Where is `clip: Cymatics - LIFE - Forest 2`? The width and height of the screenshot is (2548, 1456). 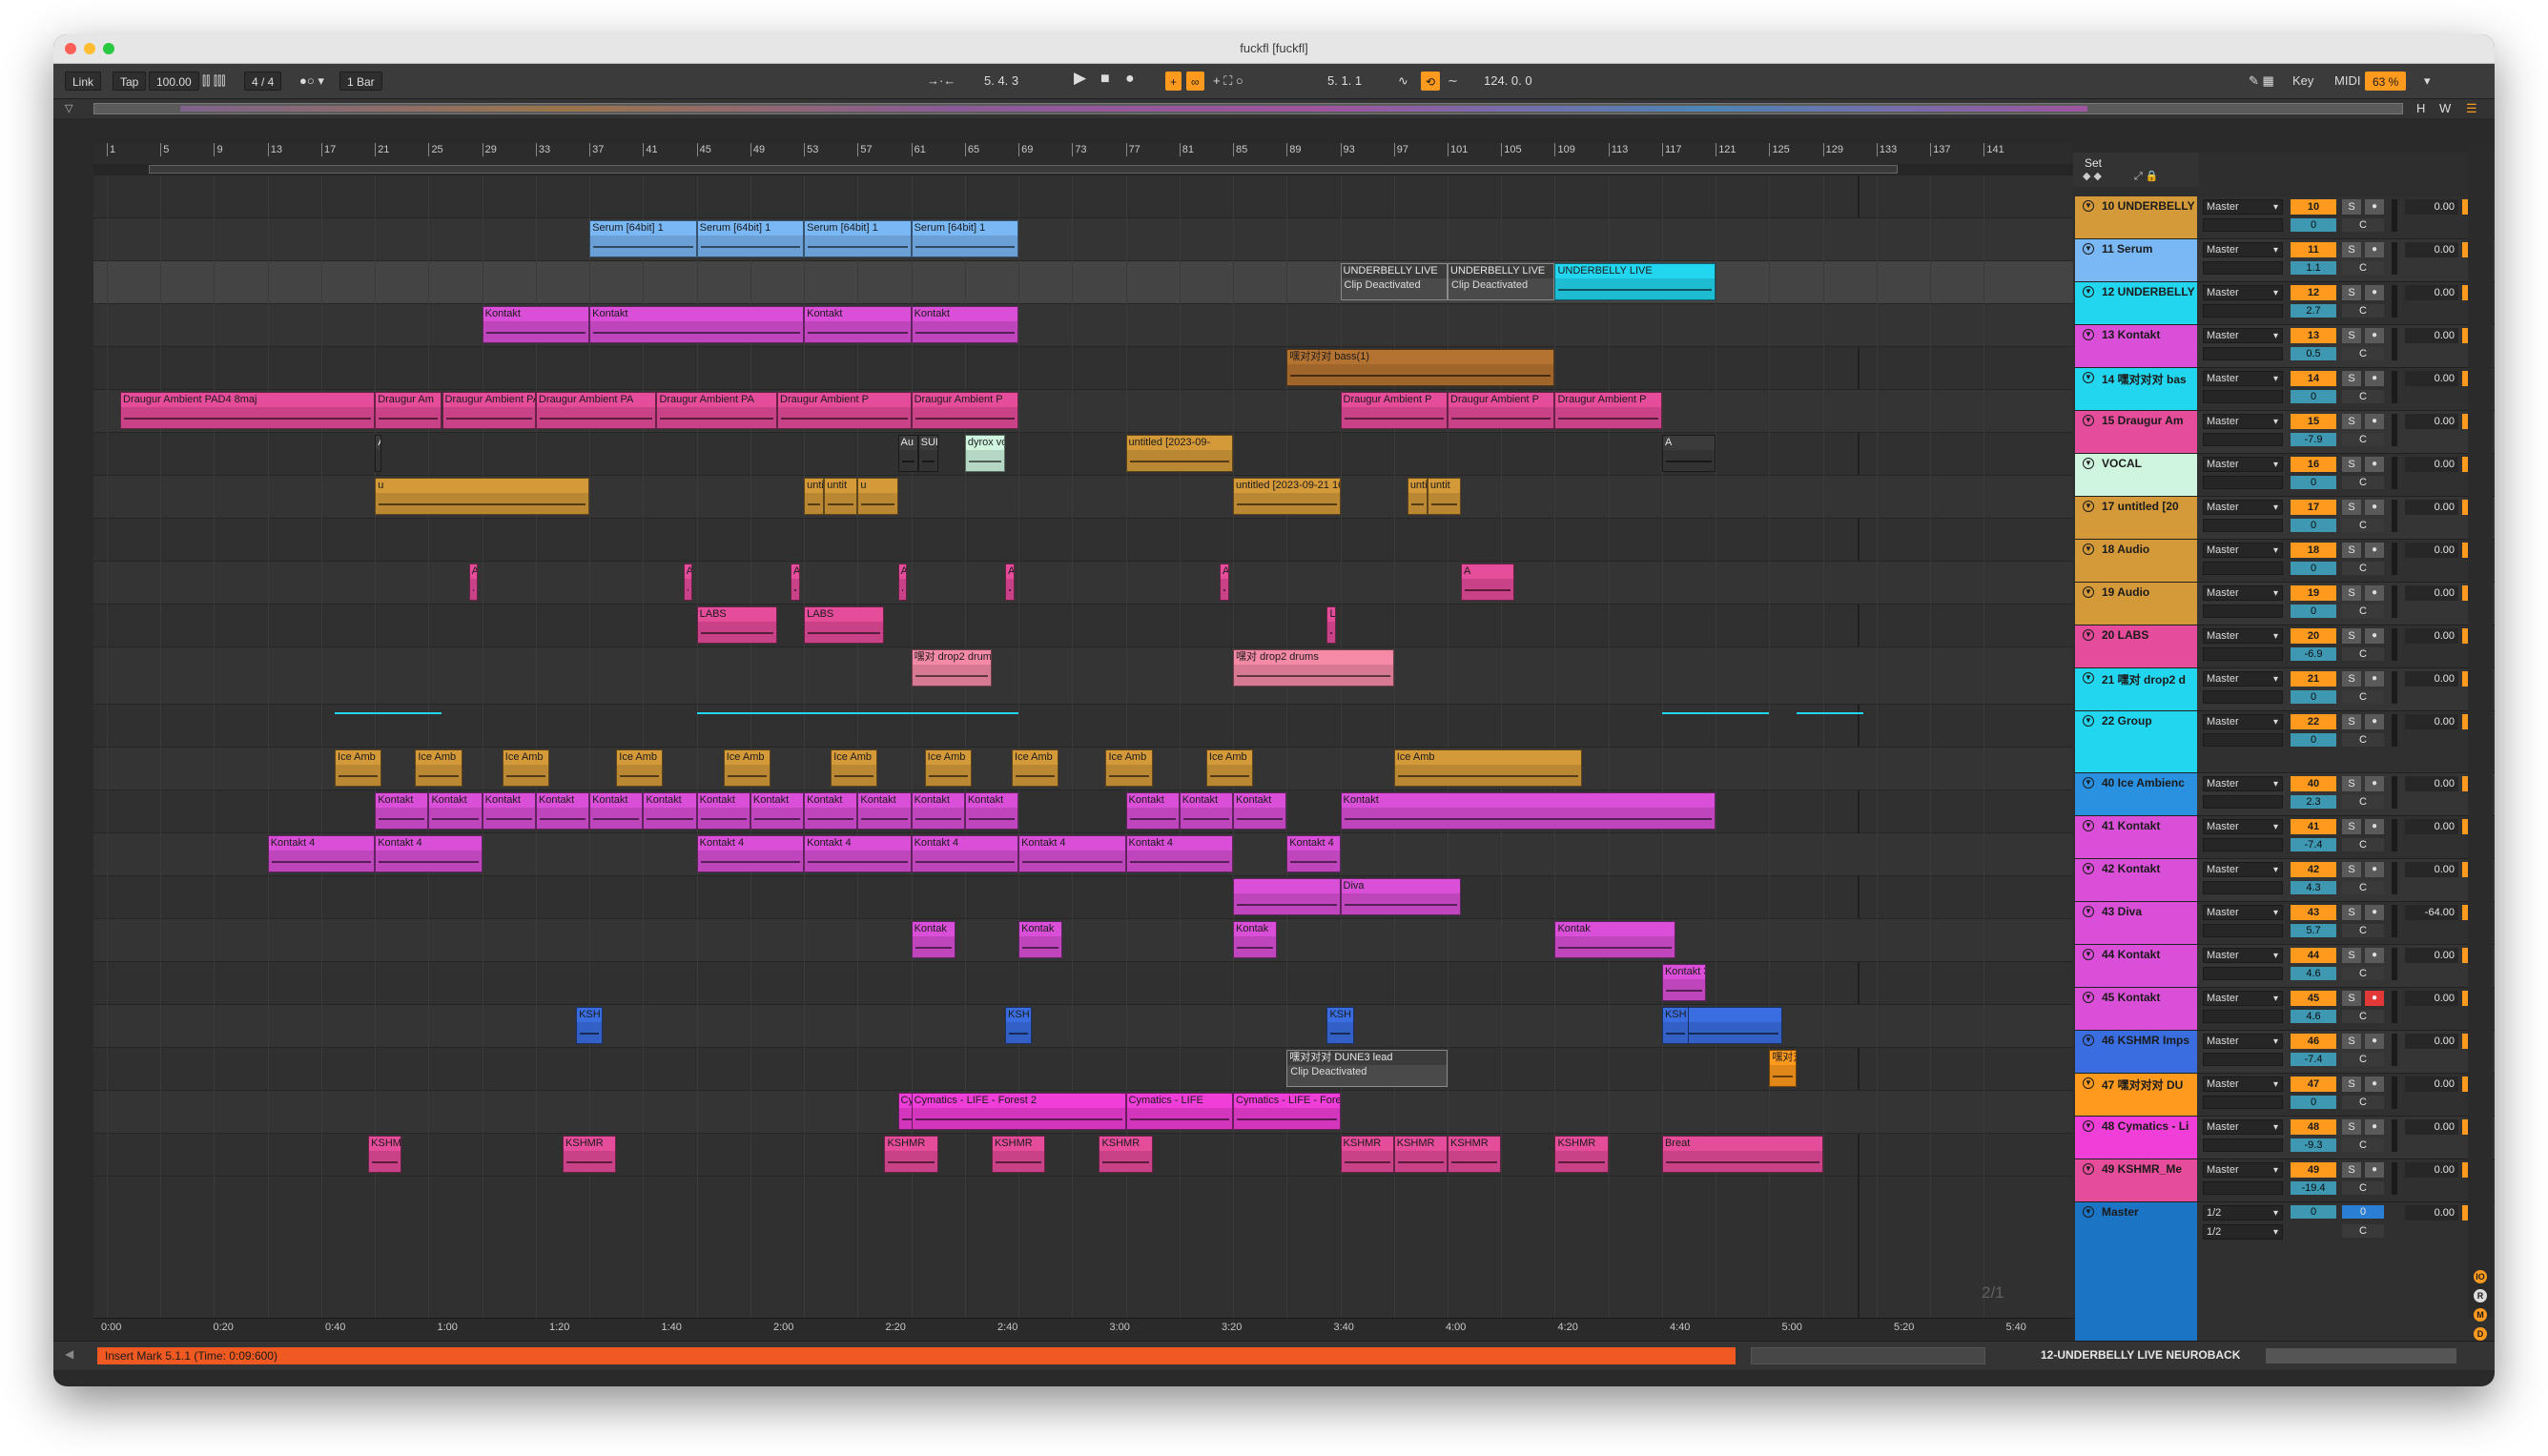
clip: Cymatics - LIFE - Forest 2 is located at coordinates (1018, 1111).